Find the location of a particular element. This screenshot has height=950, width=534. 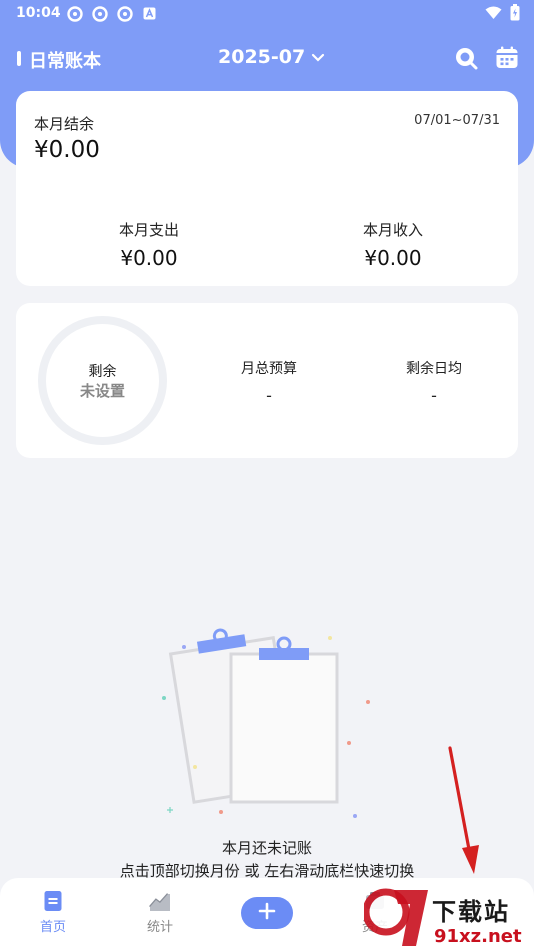

income-stat: 本月收入 ¥0.00 is located at coordinates (393, 244).